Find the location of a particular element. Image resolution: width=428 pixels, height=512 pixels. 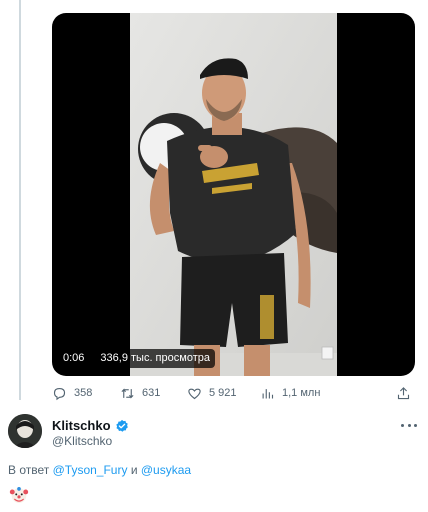

video-overlay: 0:06 336,9 тыс. просмотра is located at coordinates (136, 358).